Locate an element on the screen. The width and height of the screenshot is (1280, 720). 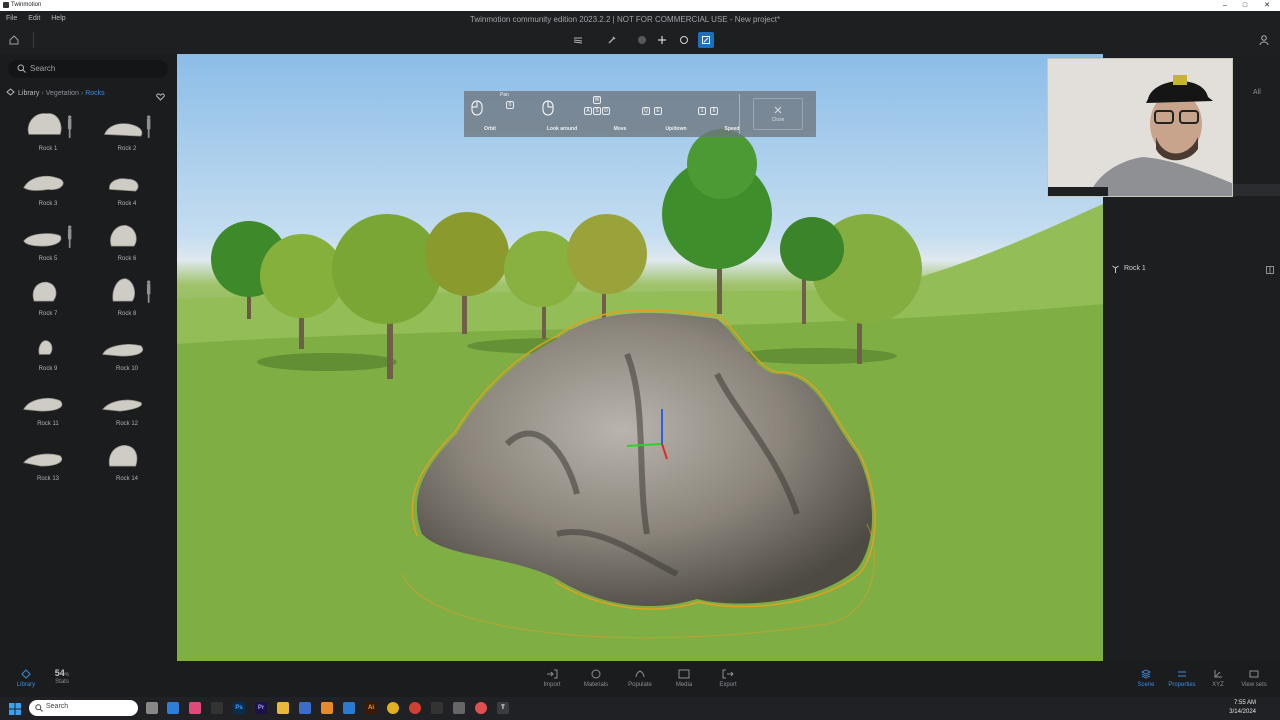
home-icon is located at coordinates (14, 40).